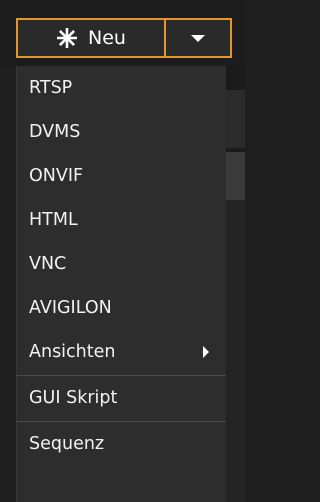 The image size is (320, 502). I want to click on caret-down-icon, so click(198, 38).